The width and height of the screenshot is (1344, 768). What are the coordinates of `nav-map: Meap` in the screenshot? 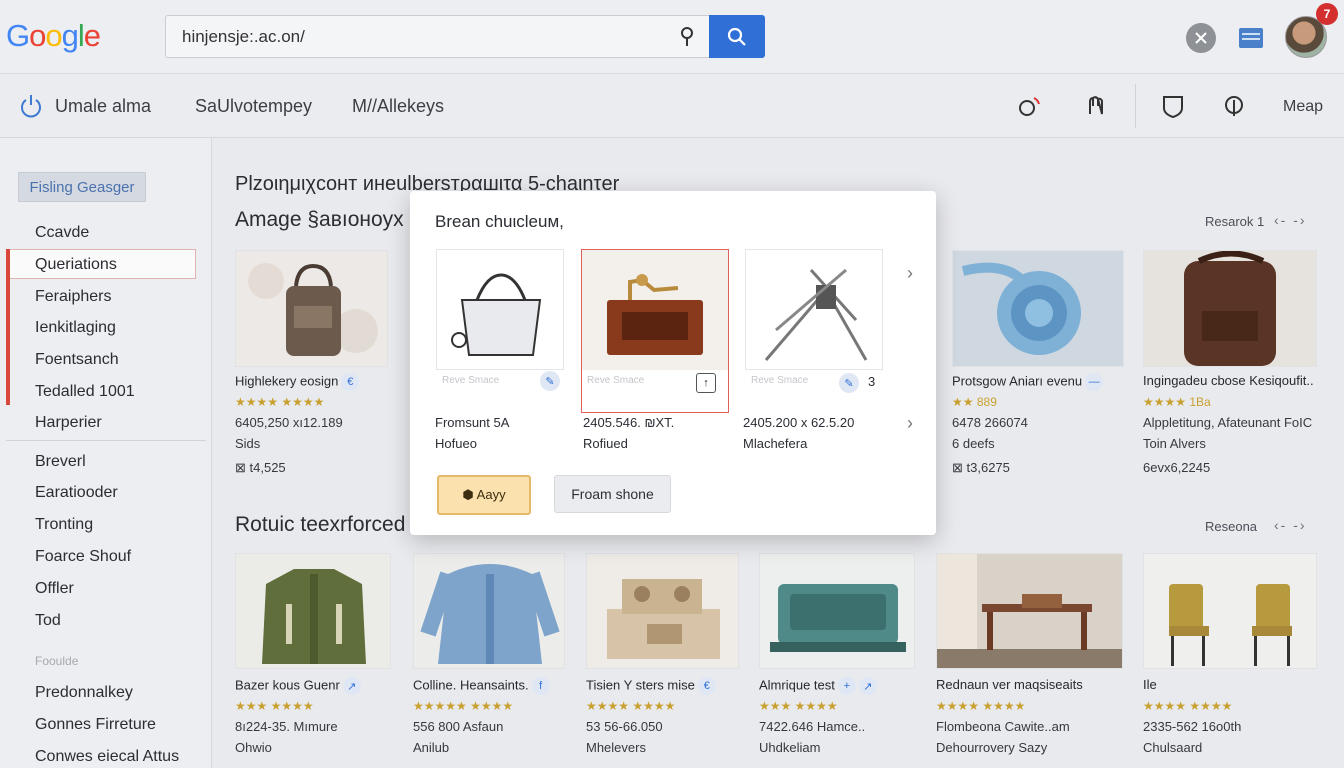 It's located at (1303, 107).